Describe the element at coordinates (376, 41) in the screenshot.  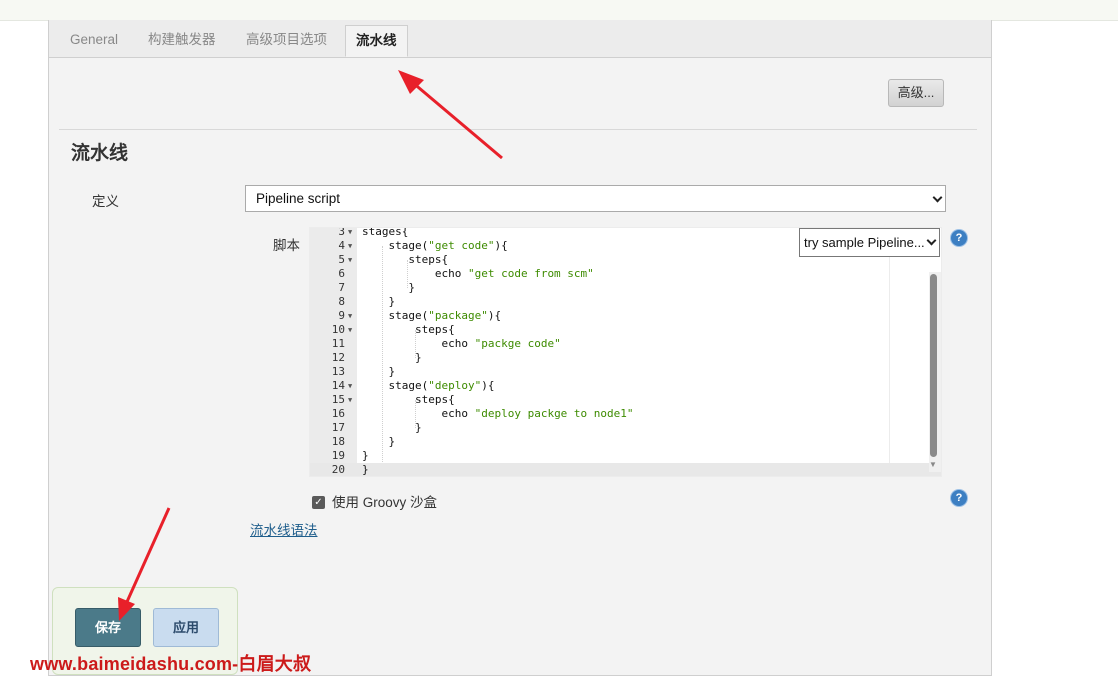
I see `tab-pipeline: 流水线` at that location.